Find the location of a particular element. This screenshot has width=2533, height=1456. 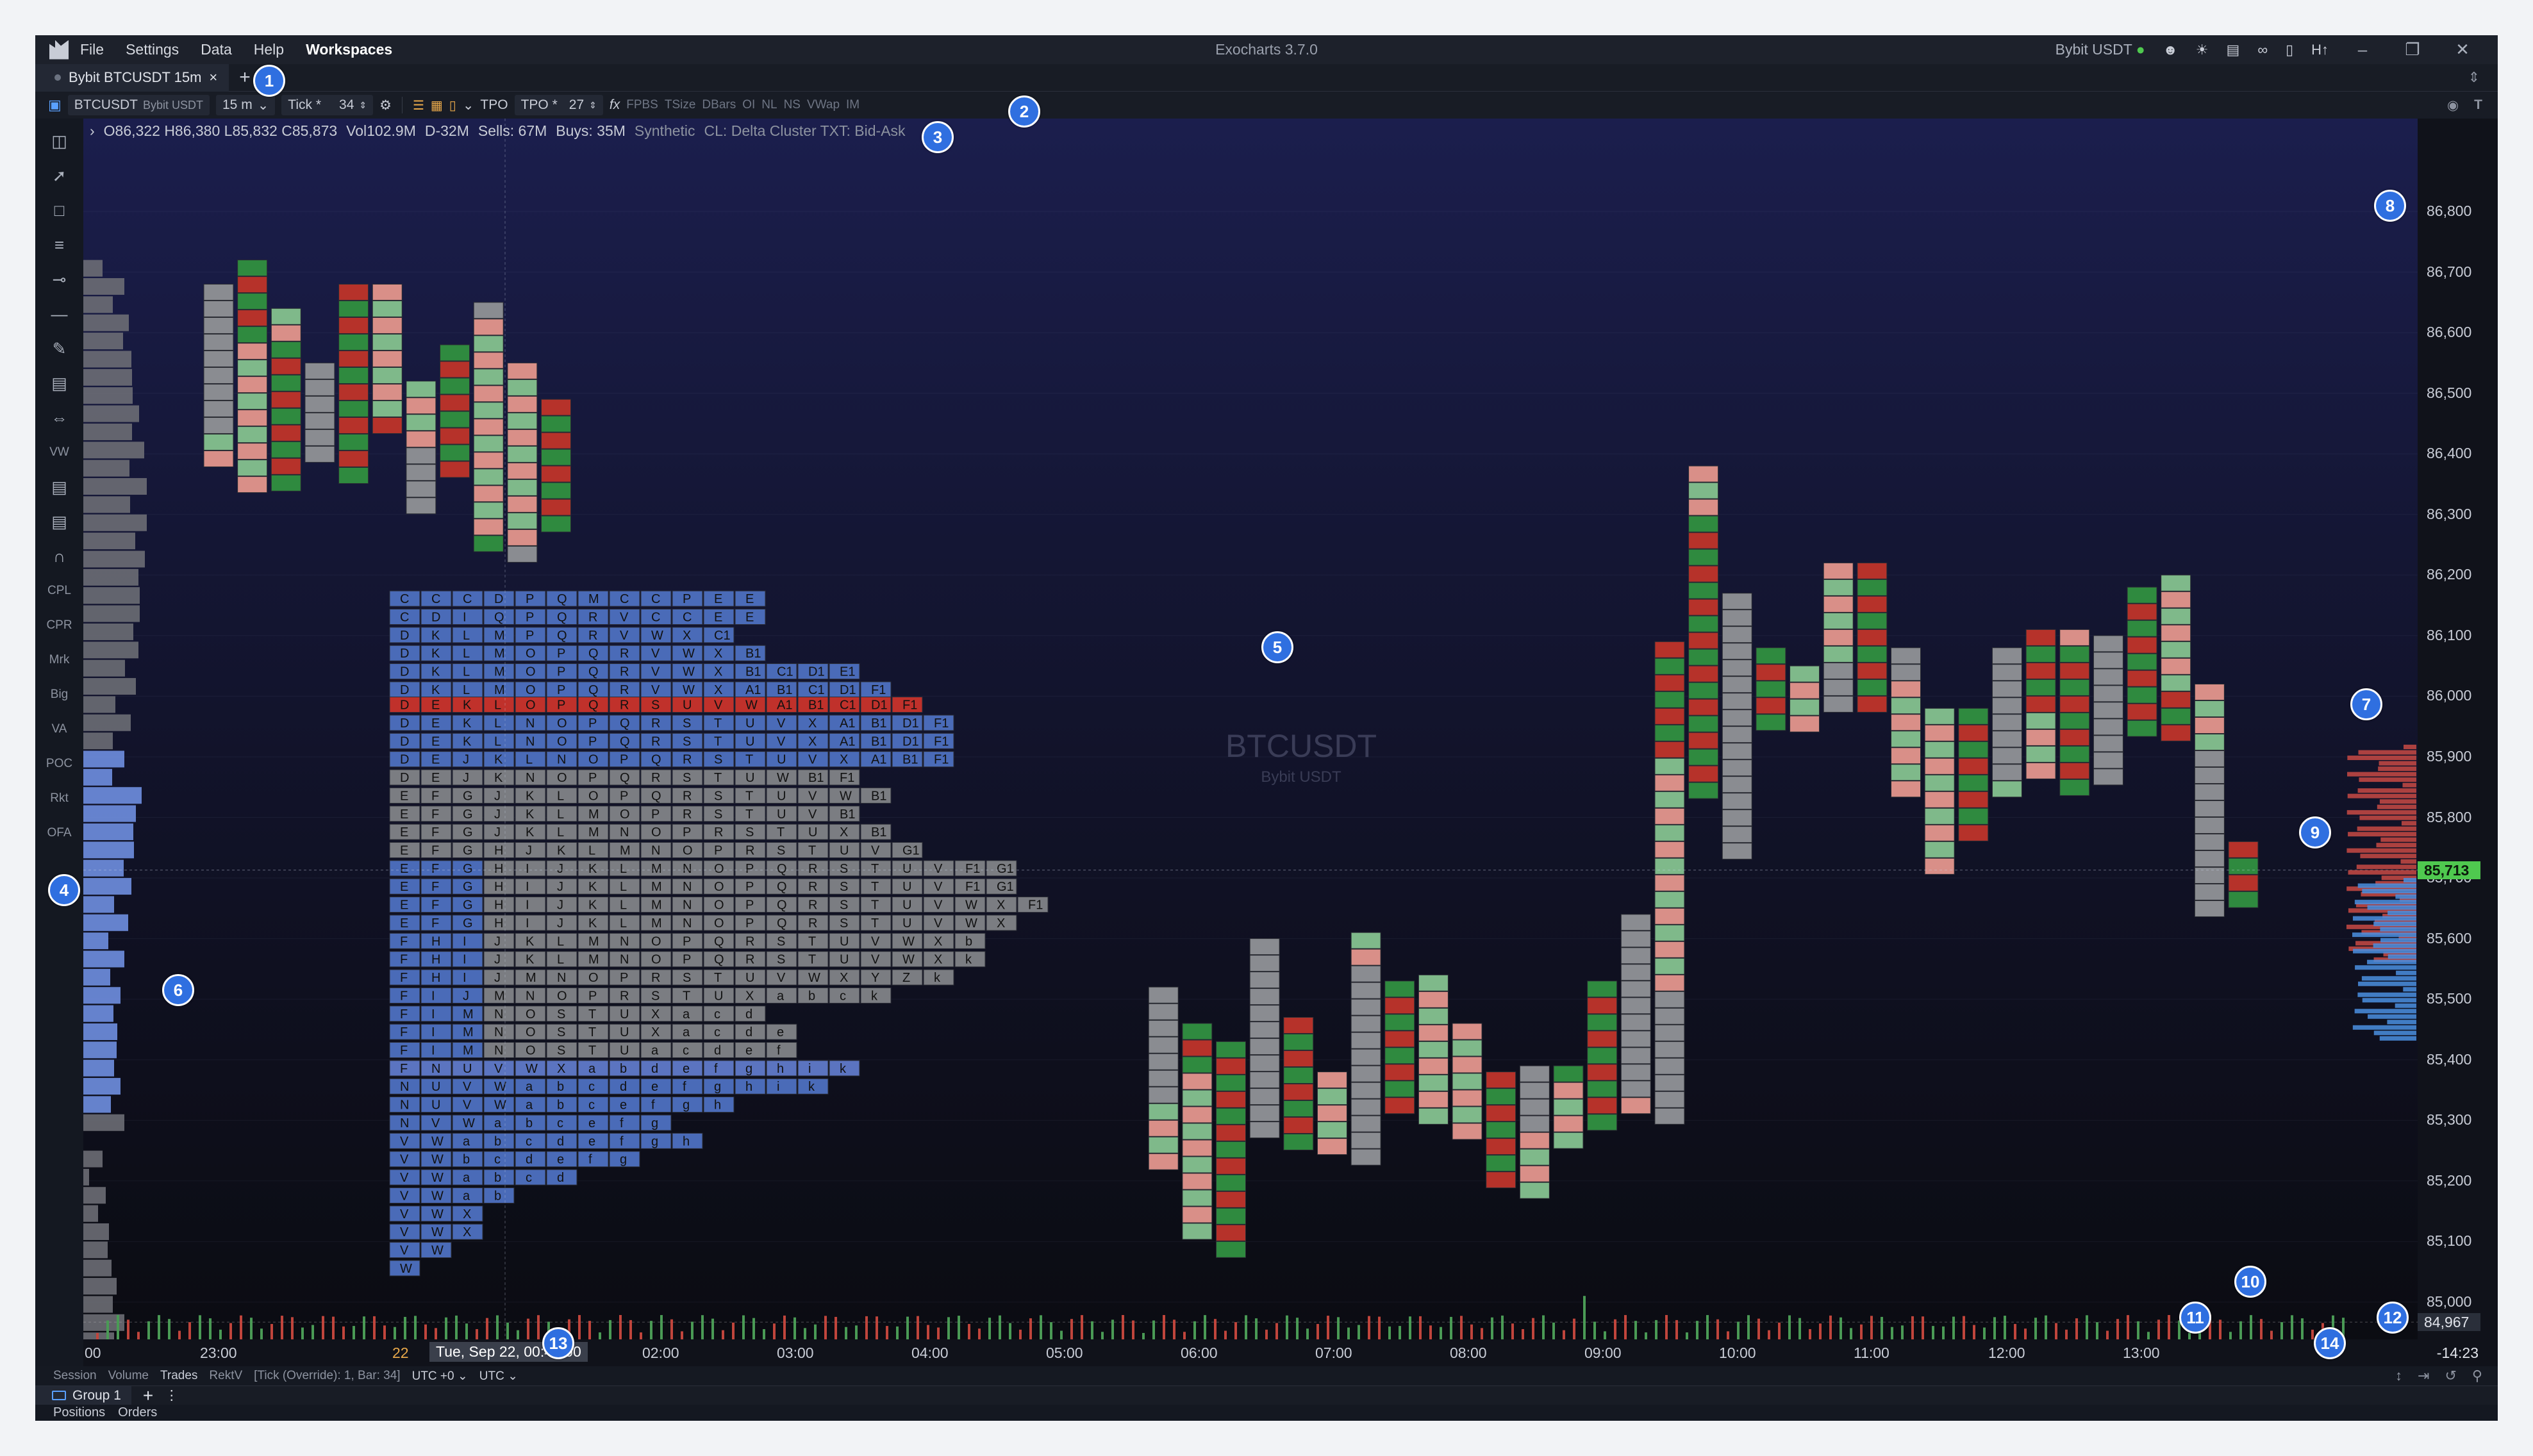

tool-cpr: CPR is located at coordinates (59, 625).